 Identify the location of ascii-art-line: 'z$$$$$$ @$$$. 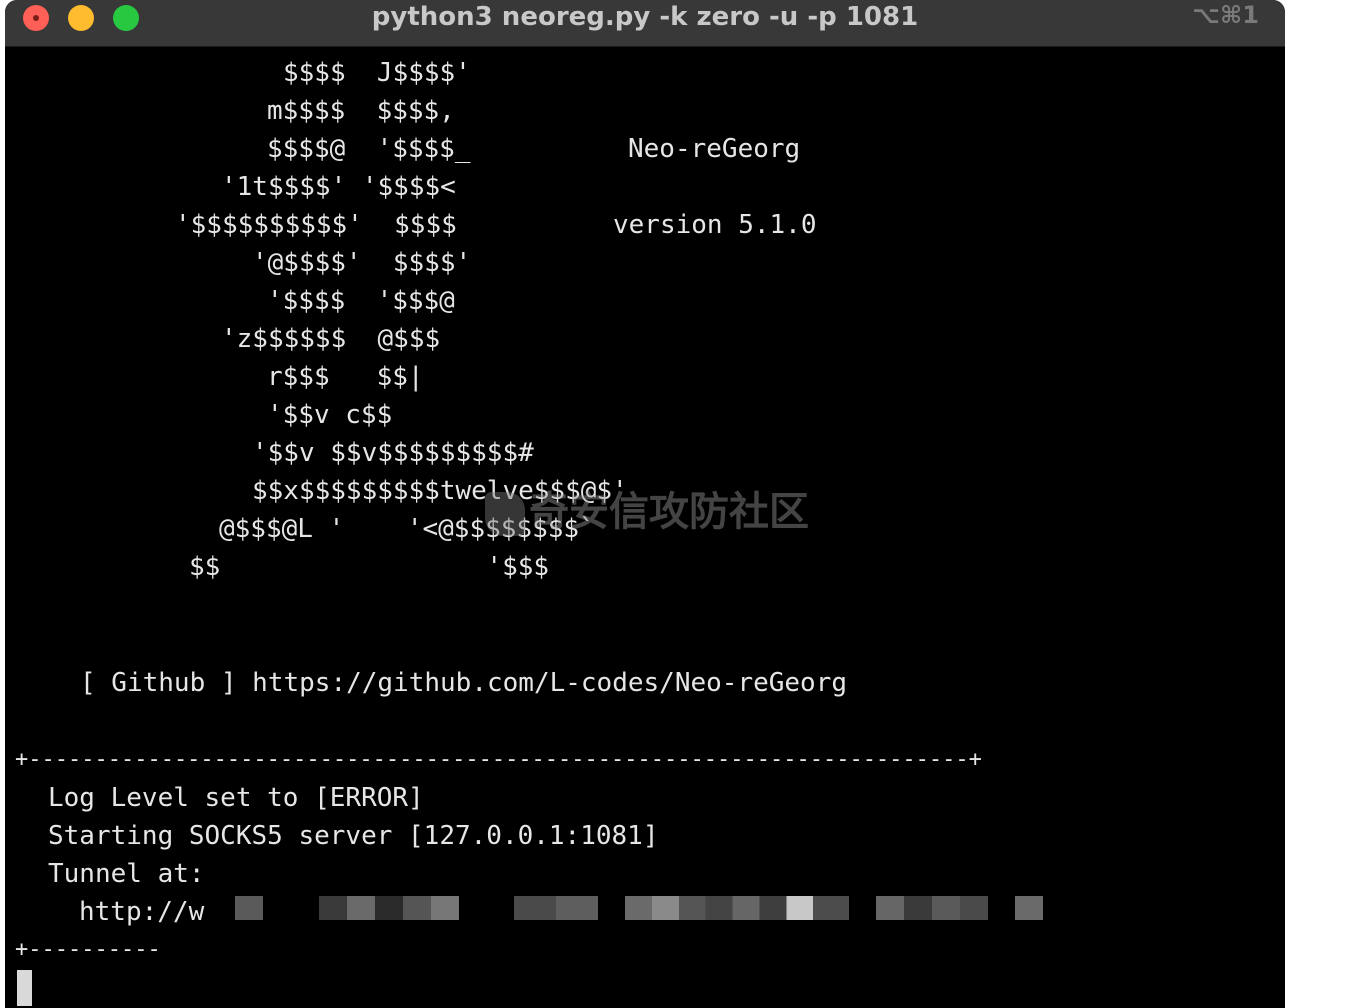
(331, 339).